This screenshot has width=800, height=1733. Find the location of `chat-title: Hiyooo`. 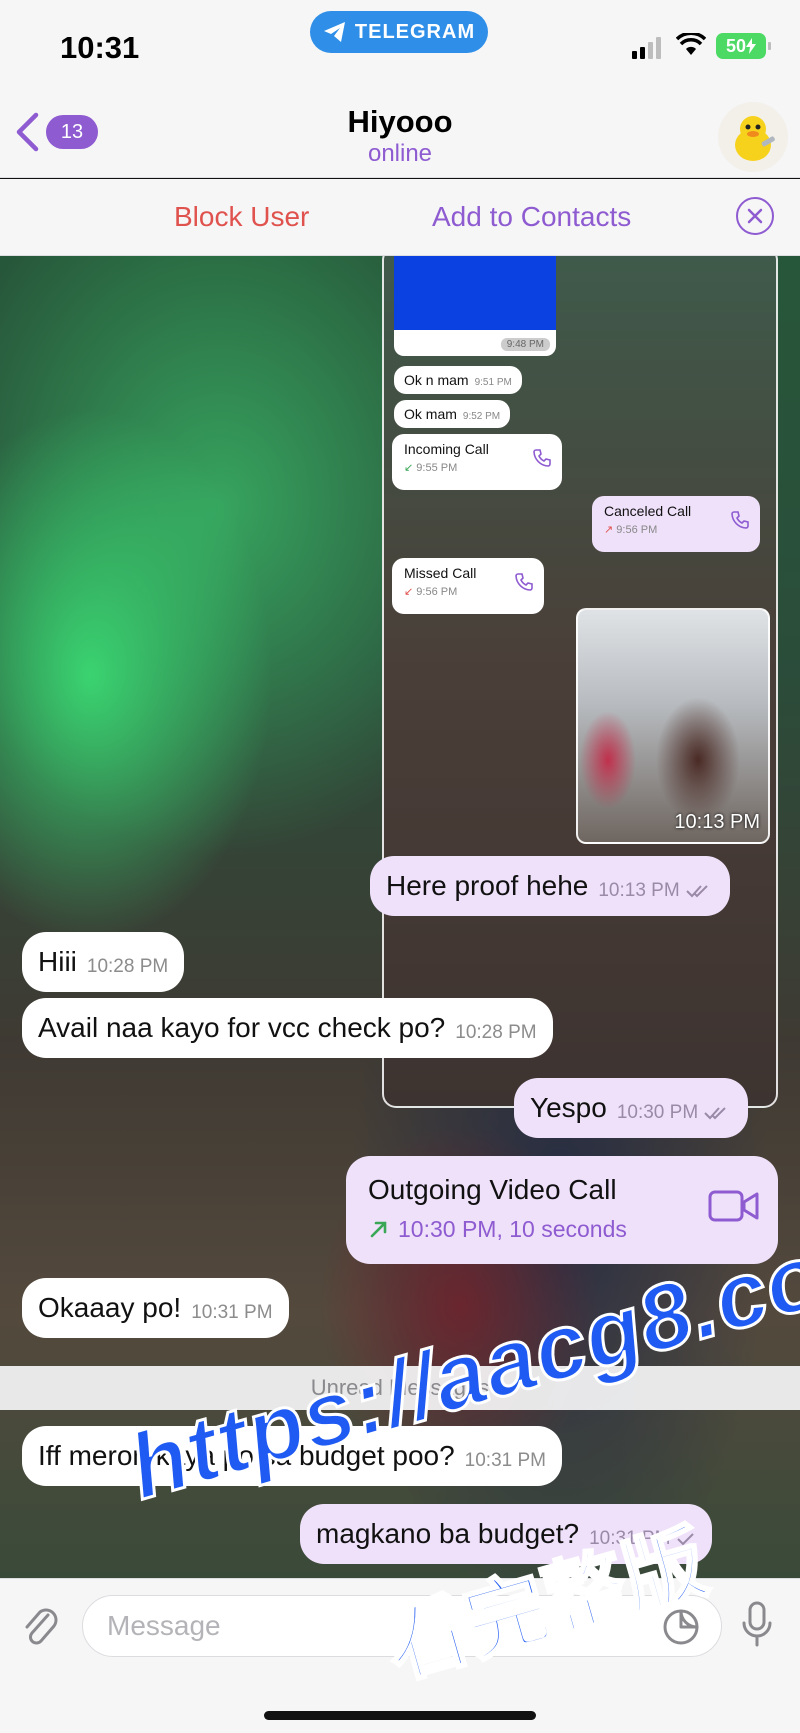

chat-title: Hiyooo is located at coordinates (400, 122).